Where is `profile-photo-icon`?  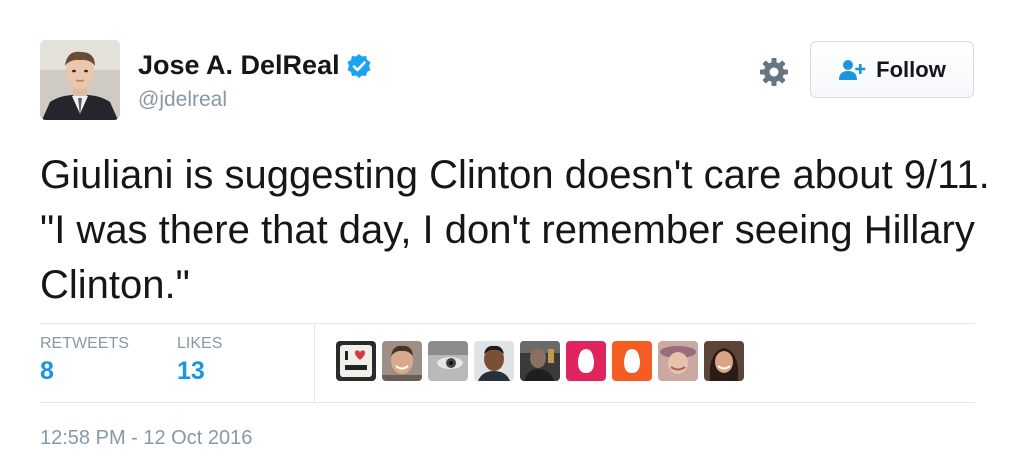 profile-photo-icon is located at coordinates (80, 80).